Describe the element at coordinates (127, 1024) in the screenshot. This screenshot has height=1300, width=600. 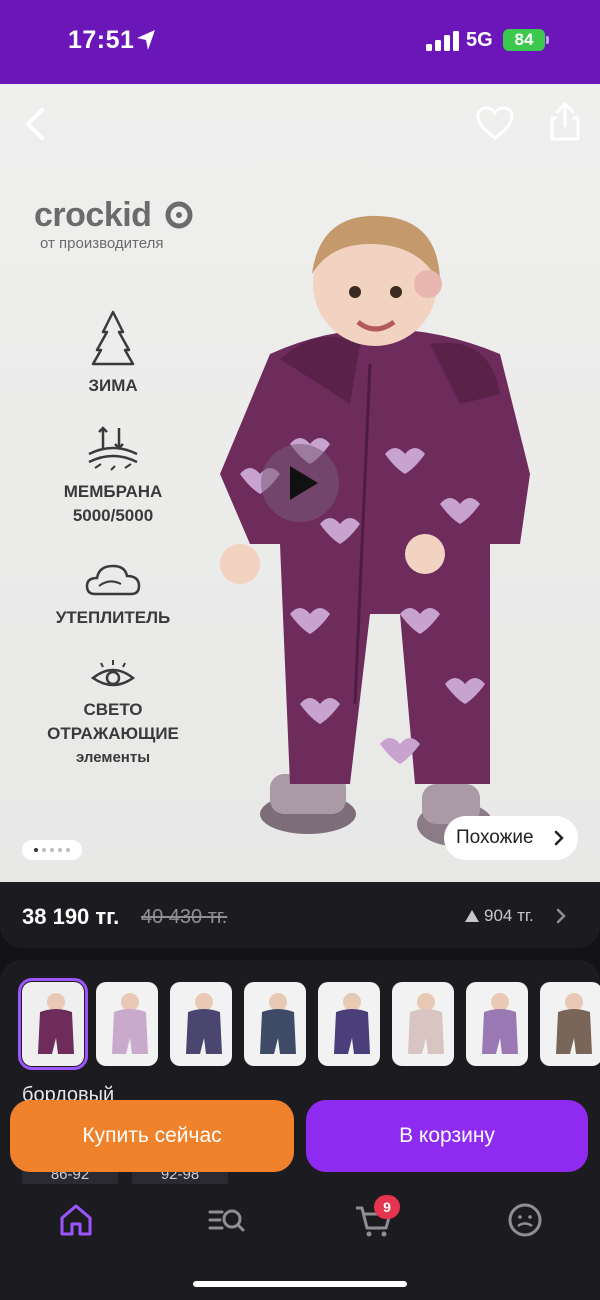
I see `thumbnail-pink` at that location.